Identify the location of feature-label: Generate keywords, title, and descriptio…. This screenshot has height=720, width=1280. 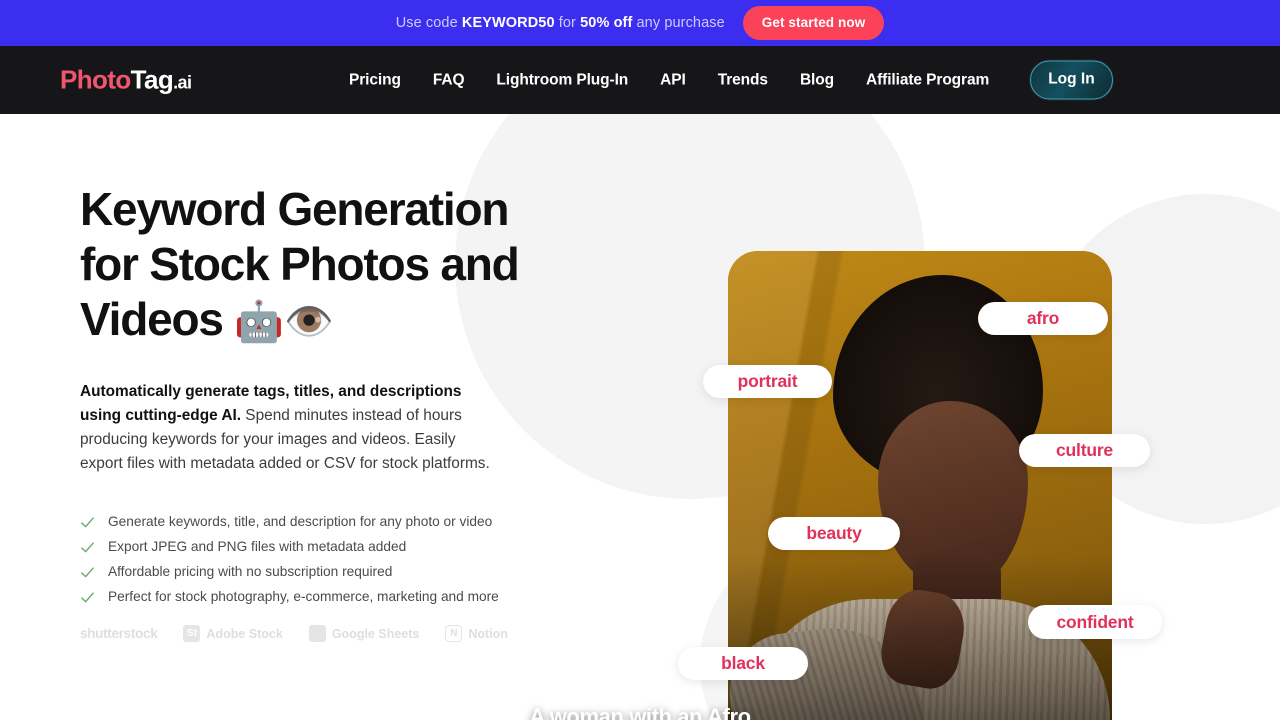
(300, 521).